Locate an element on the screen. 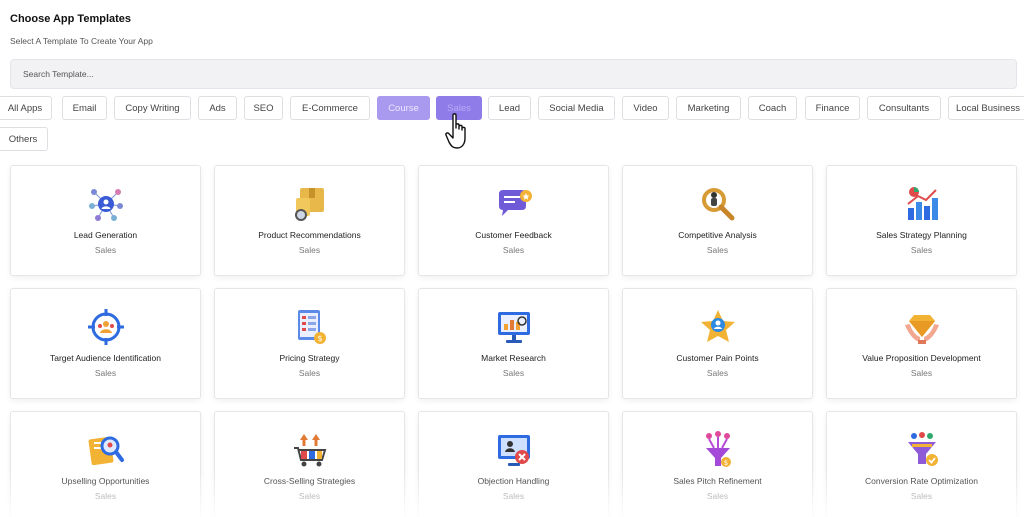 Image resolution: width=1024 pixels, height=517 pixels. template-name: Sales Pitch Refinement is located at coordinates (717, 481).